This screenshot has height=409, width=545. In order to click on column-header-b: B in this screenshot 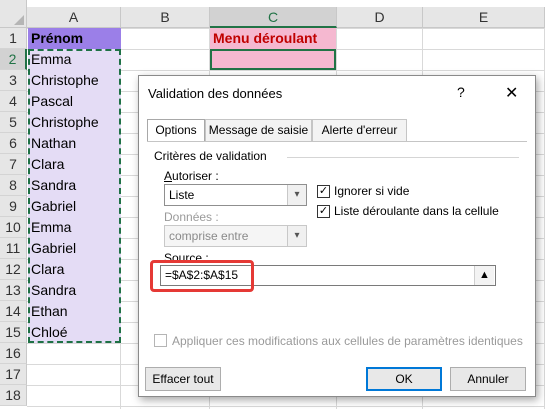, I will do `click(165, 17)`.